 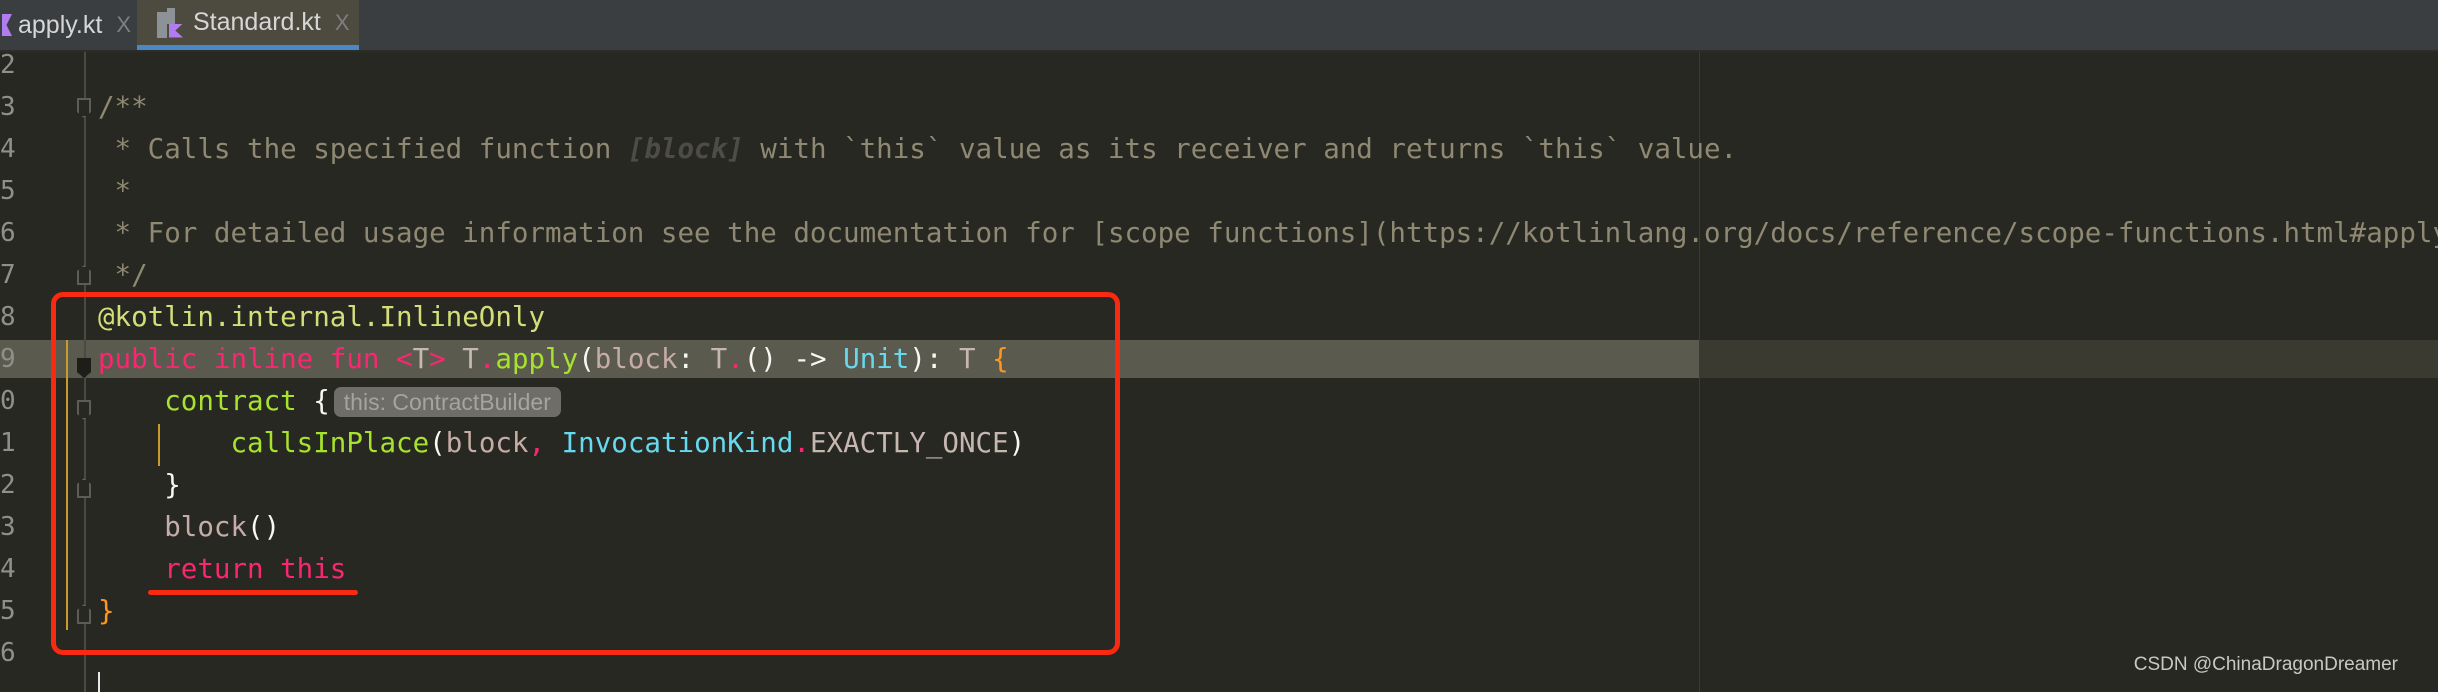 I want to click on tab-standard-kt: Standard.kt X, so click(x=248, y=25).